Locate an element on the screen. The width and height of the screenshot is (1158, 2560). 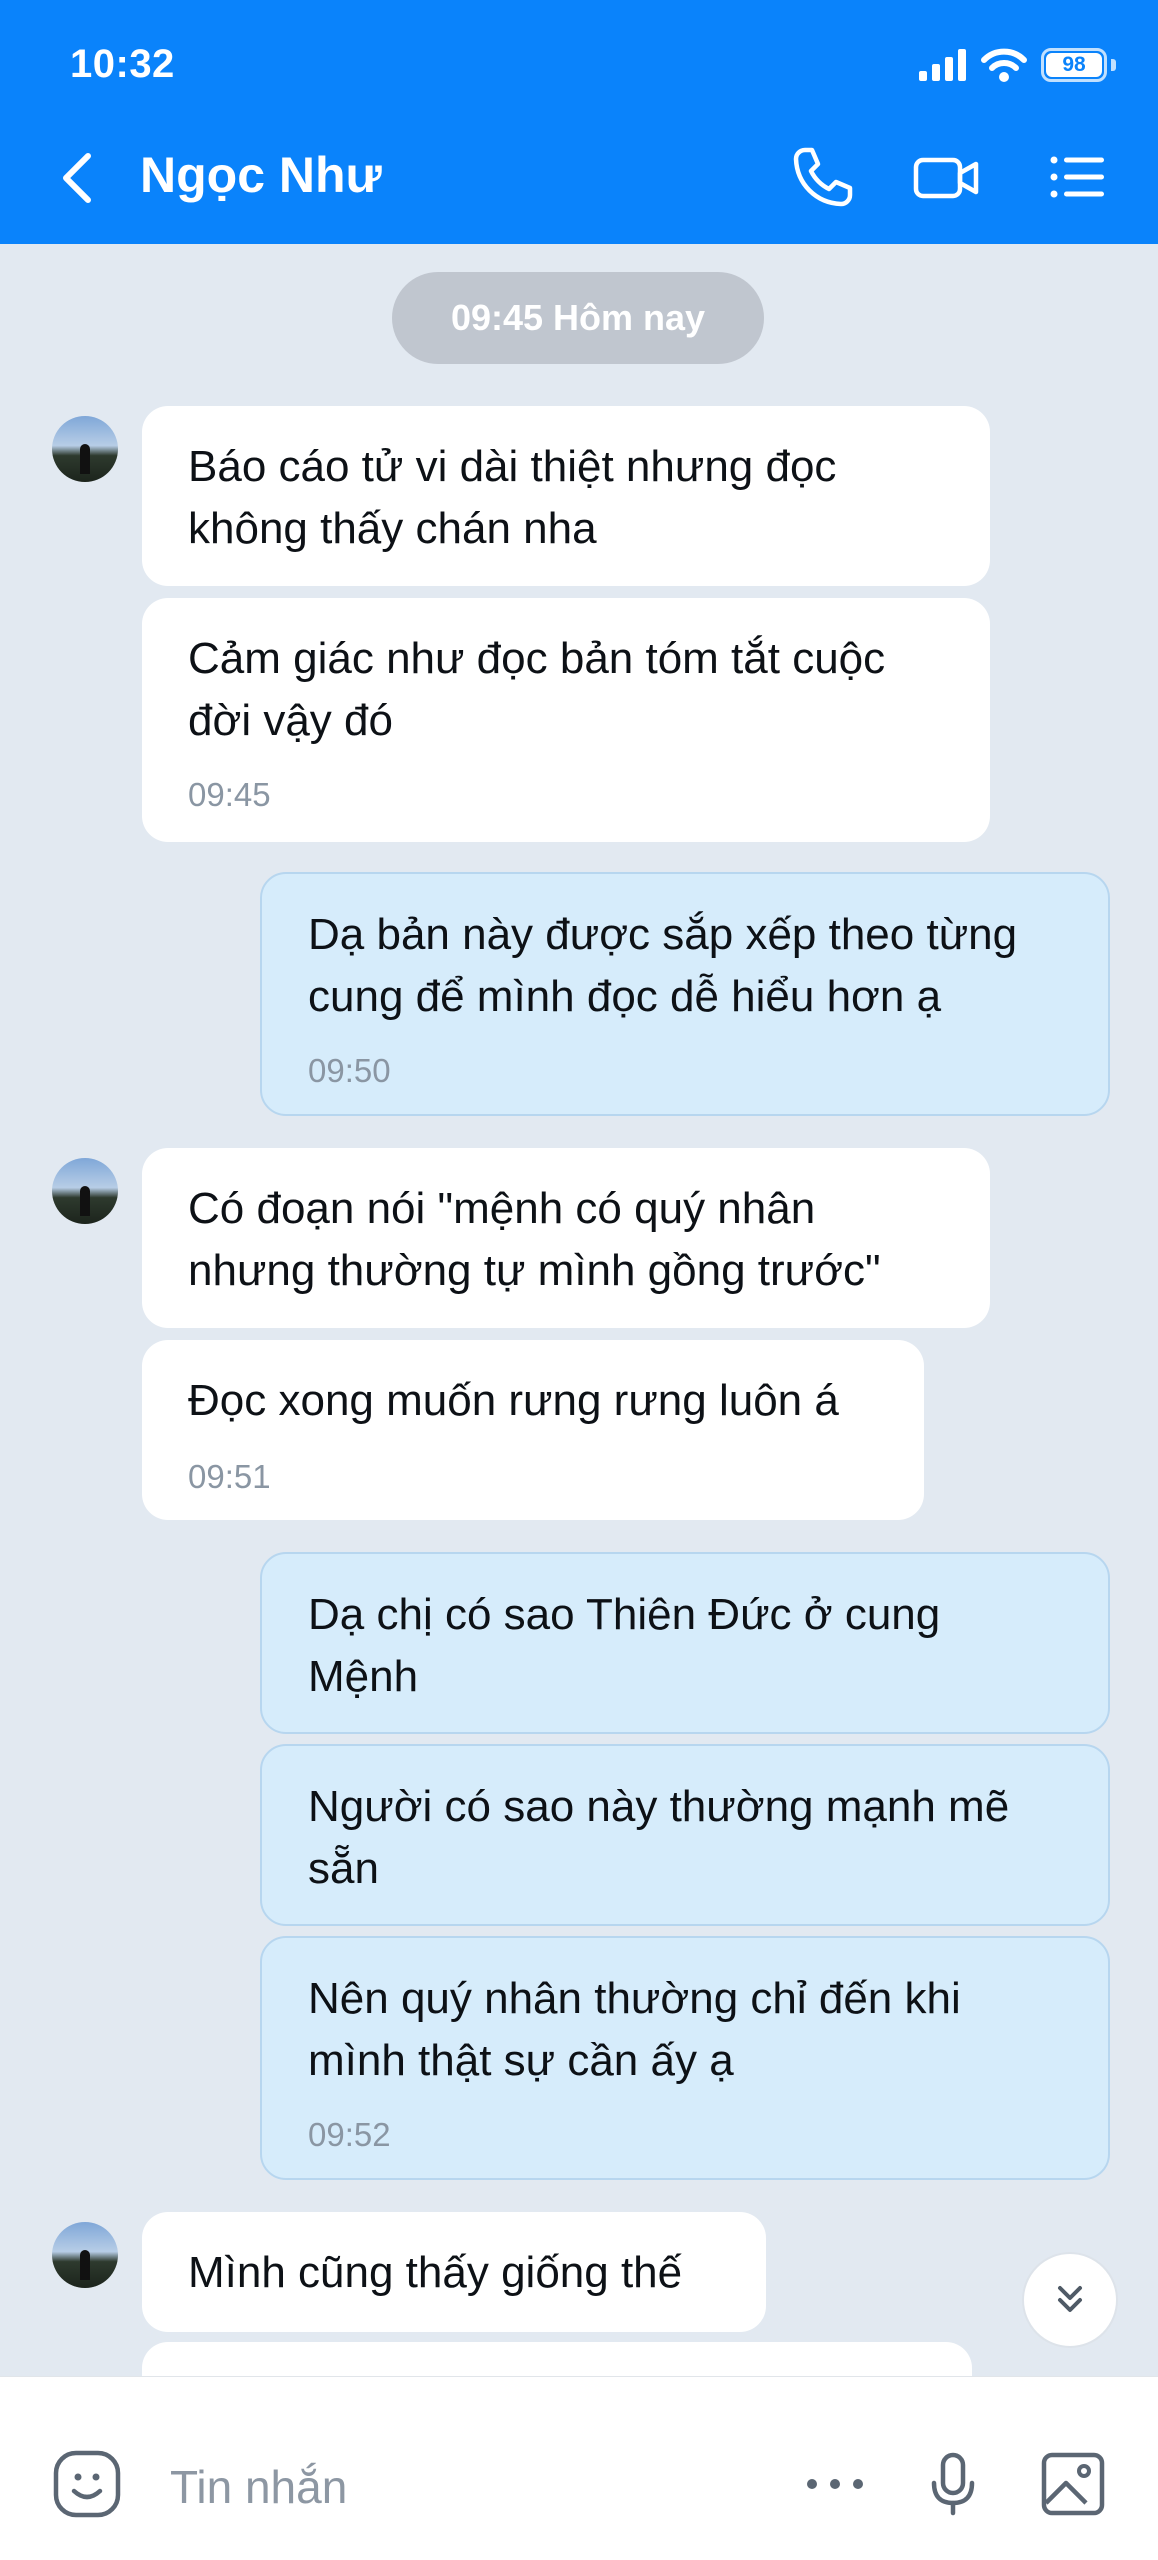
sticker-emoji-icon is located at coordinates (87, 2484).